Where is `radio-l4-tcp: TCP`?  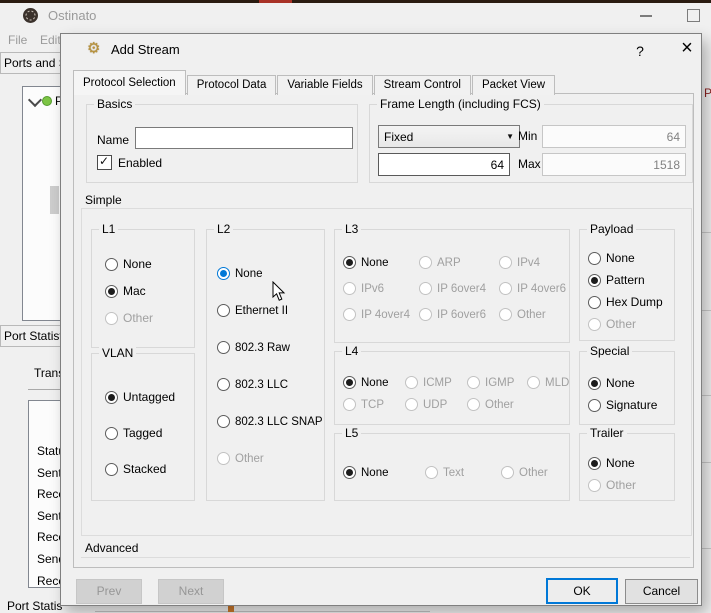
radio-l4-tcp: TCP is located at coordinates (374, 404).